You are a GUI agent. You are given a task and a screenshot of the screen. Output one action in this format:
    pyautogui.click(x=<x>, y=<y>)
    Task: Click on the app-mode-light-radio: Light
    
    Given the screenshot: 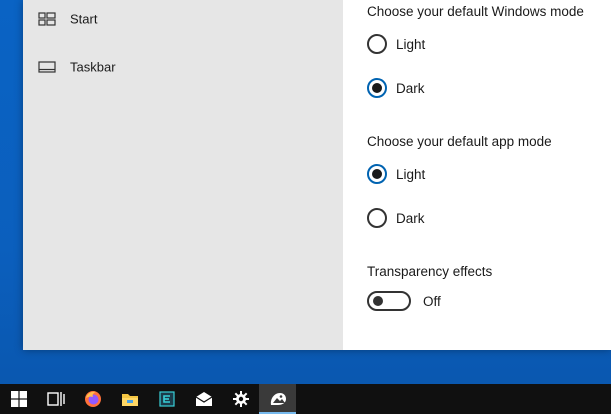 What is the action you would take?
    pyautogui.click(x=396, y=174)
    